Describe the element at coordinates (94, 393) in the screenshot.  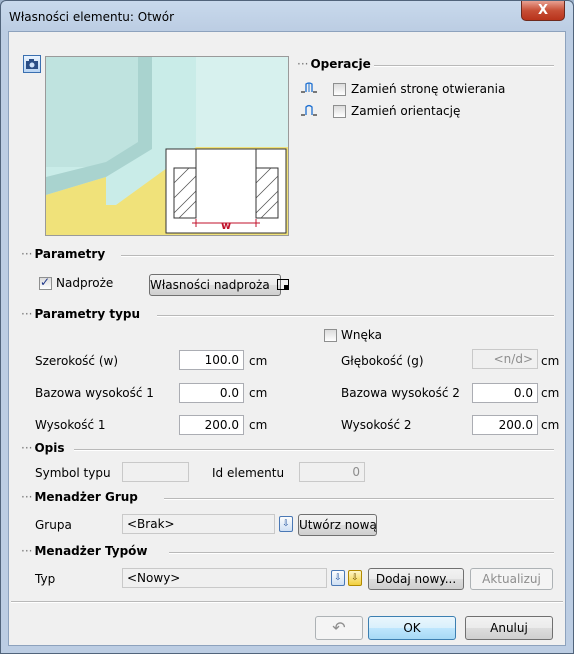
I see `base-height-1-label: Bazowa wysokość 1` at that location.